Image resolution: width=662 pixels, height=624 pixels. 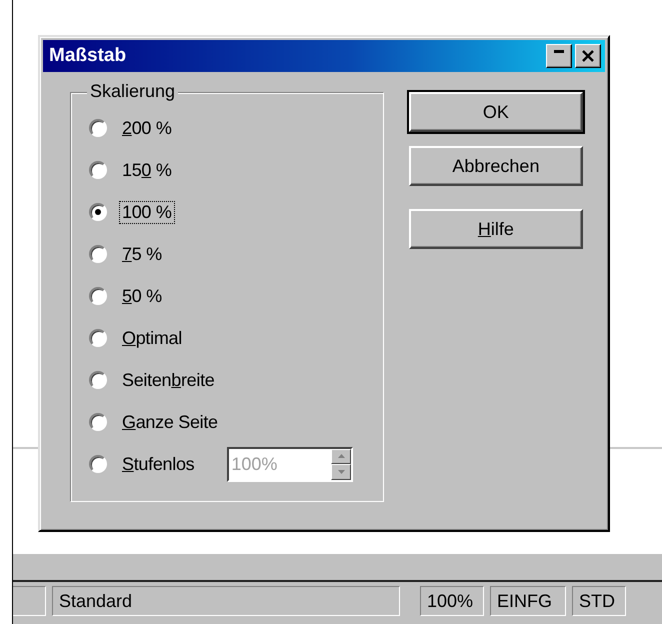 What do you see at coordinates (29, 601) in the screenshot?
I see `status-cell` at bounding box center [29, 601].